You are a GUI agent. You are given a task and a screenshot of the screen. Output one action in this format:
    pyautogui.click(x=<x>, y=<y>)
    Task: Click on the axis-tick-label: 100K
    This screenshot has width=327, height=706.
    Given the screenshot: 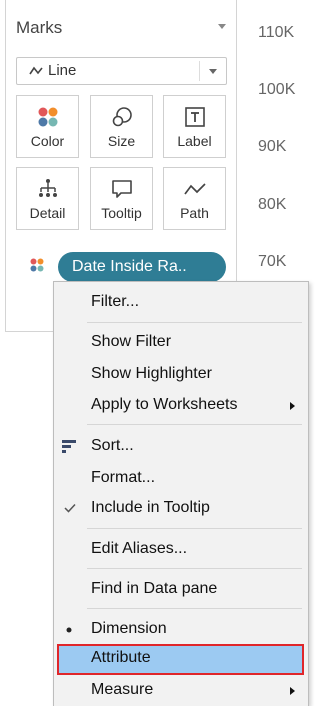 What is the action you would take?
    pyautogui.click(x=277, y=89)
    